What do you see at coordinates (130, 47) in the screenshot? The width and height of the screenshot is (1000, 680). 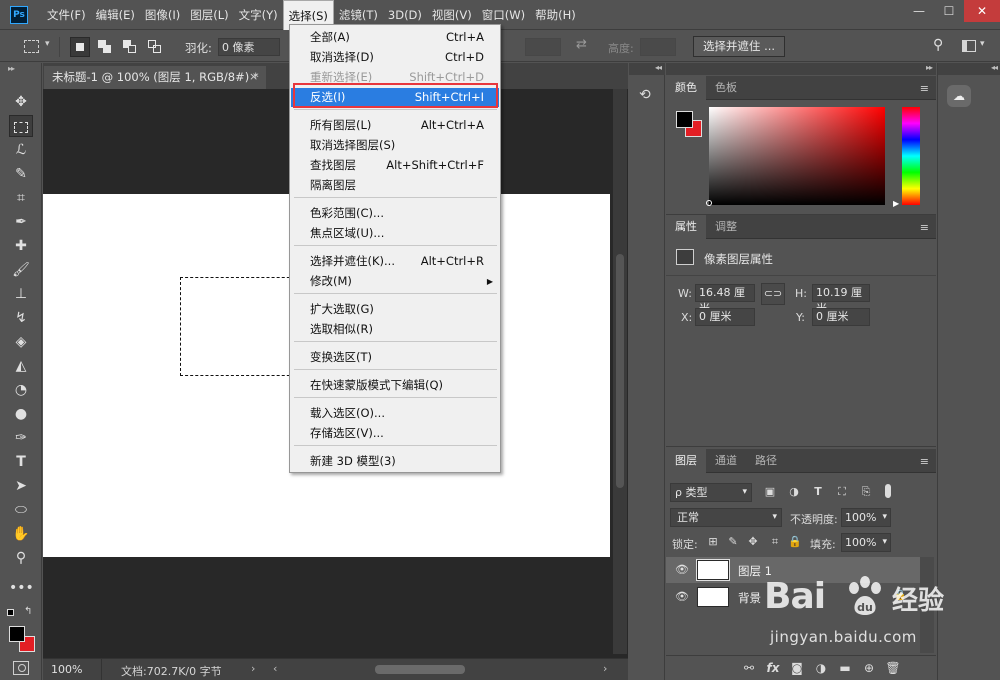 I see `subtract-from-selection-button` at bounding box center [130, 47].